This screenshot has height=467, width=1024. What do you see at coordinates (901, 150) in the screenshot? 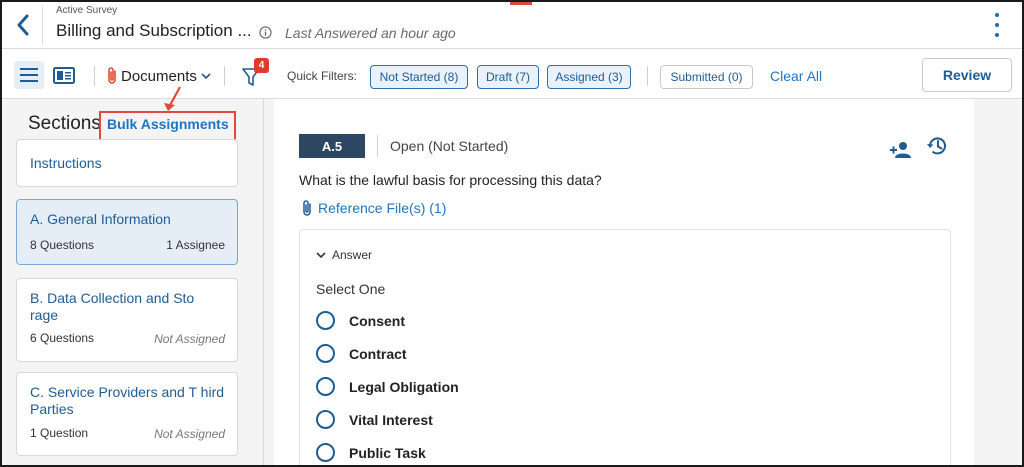
I see `add-assignee-icon` at bounding box center [901, 150].